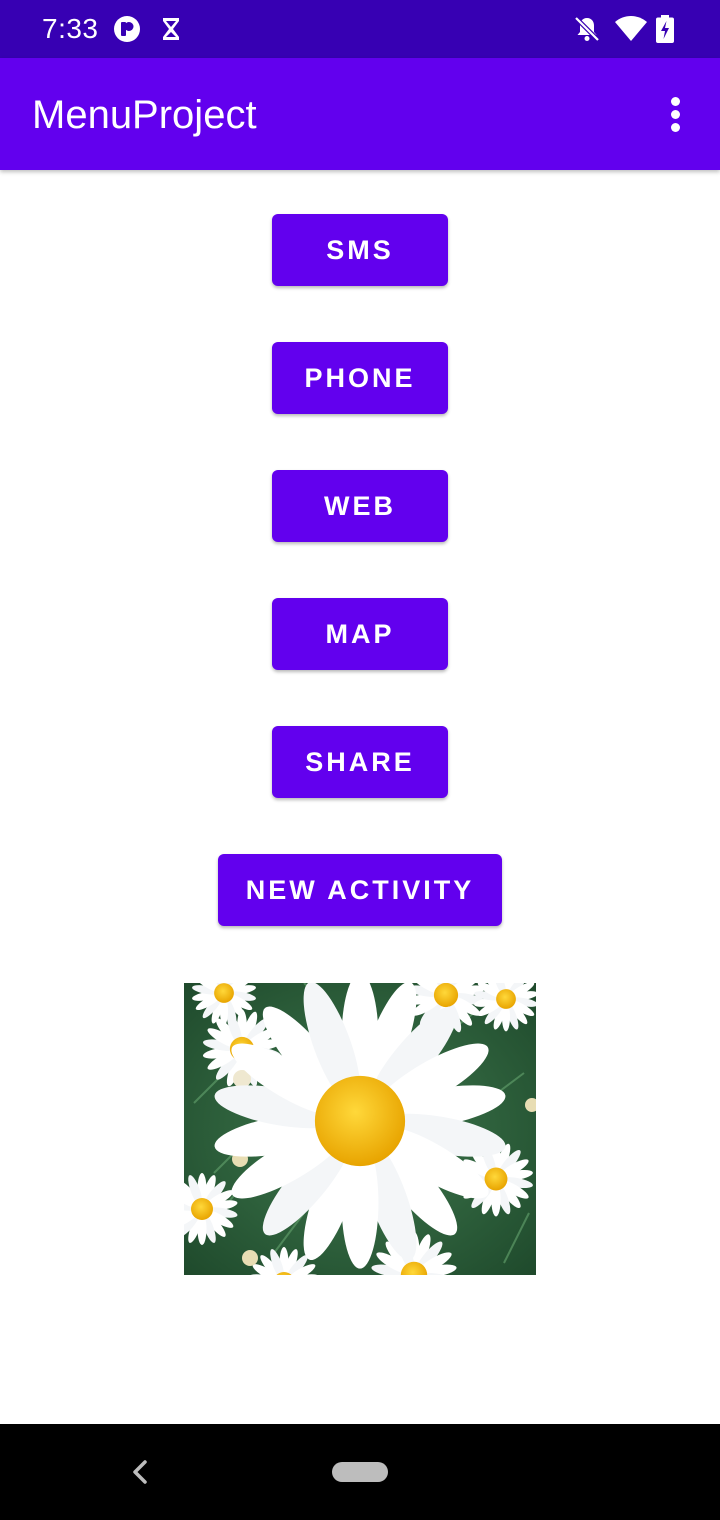  What do you see at coordinates (360, 762) in the screenshot?
I see `share-button: SHARE` at bounding box center [360, 762].